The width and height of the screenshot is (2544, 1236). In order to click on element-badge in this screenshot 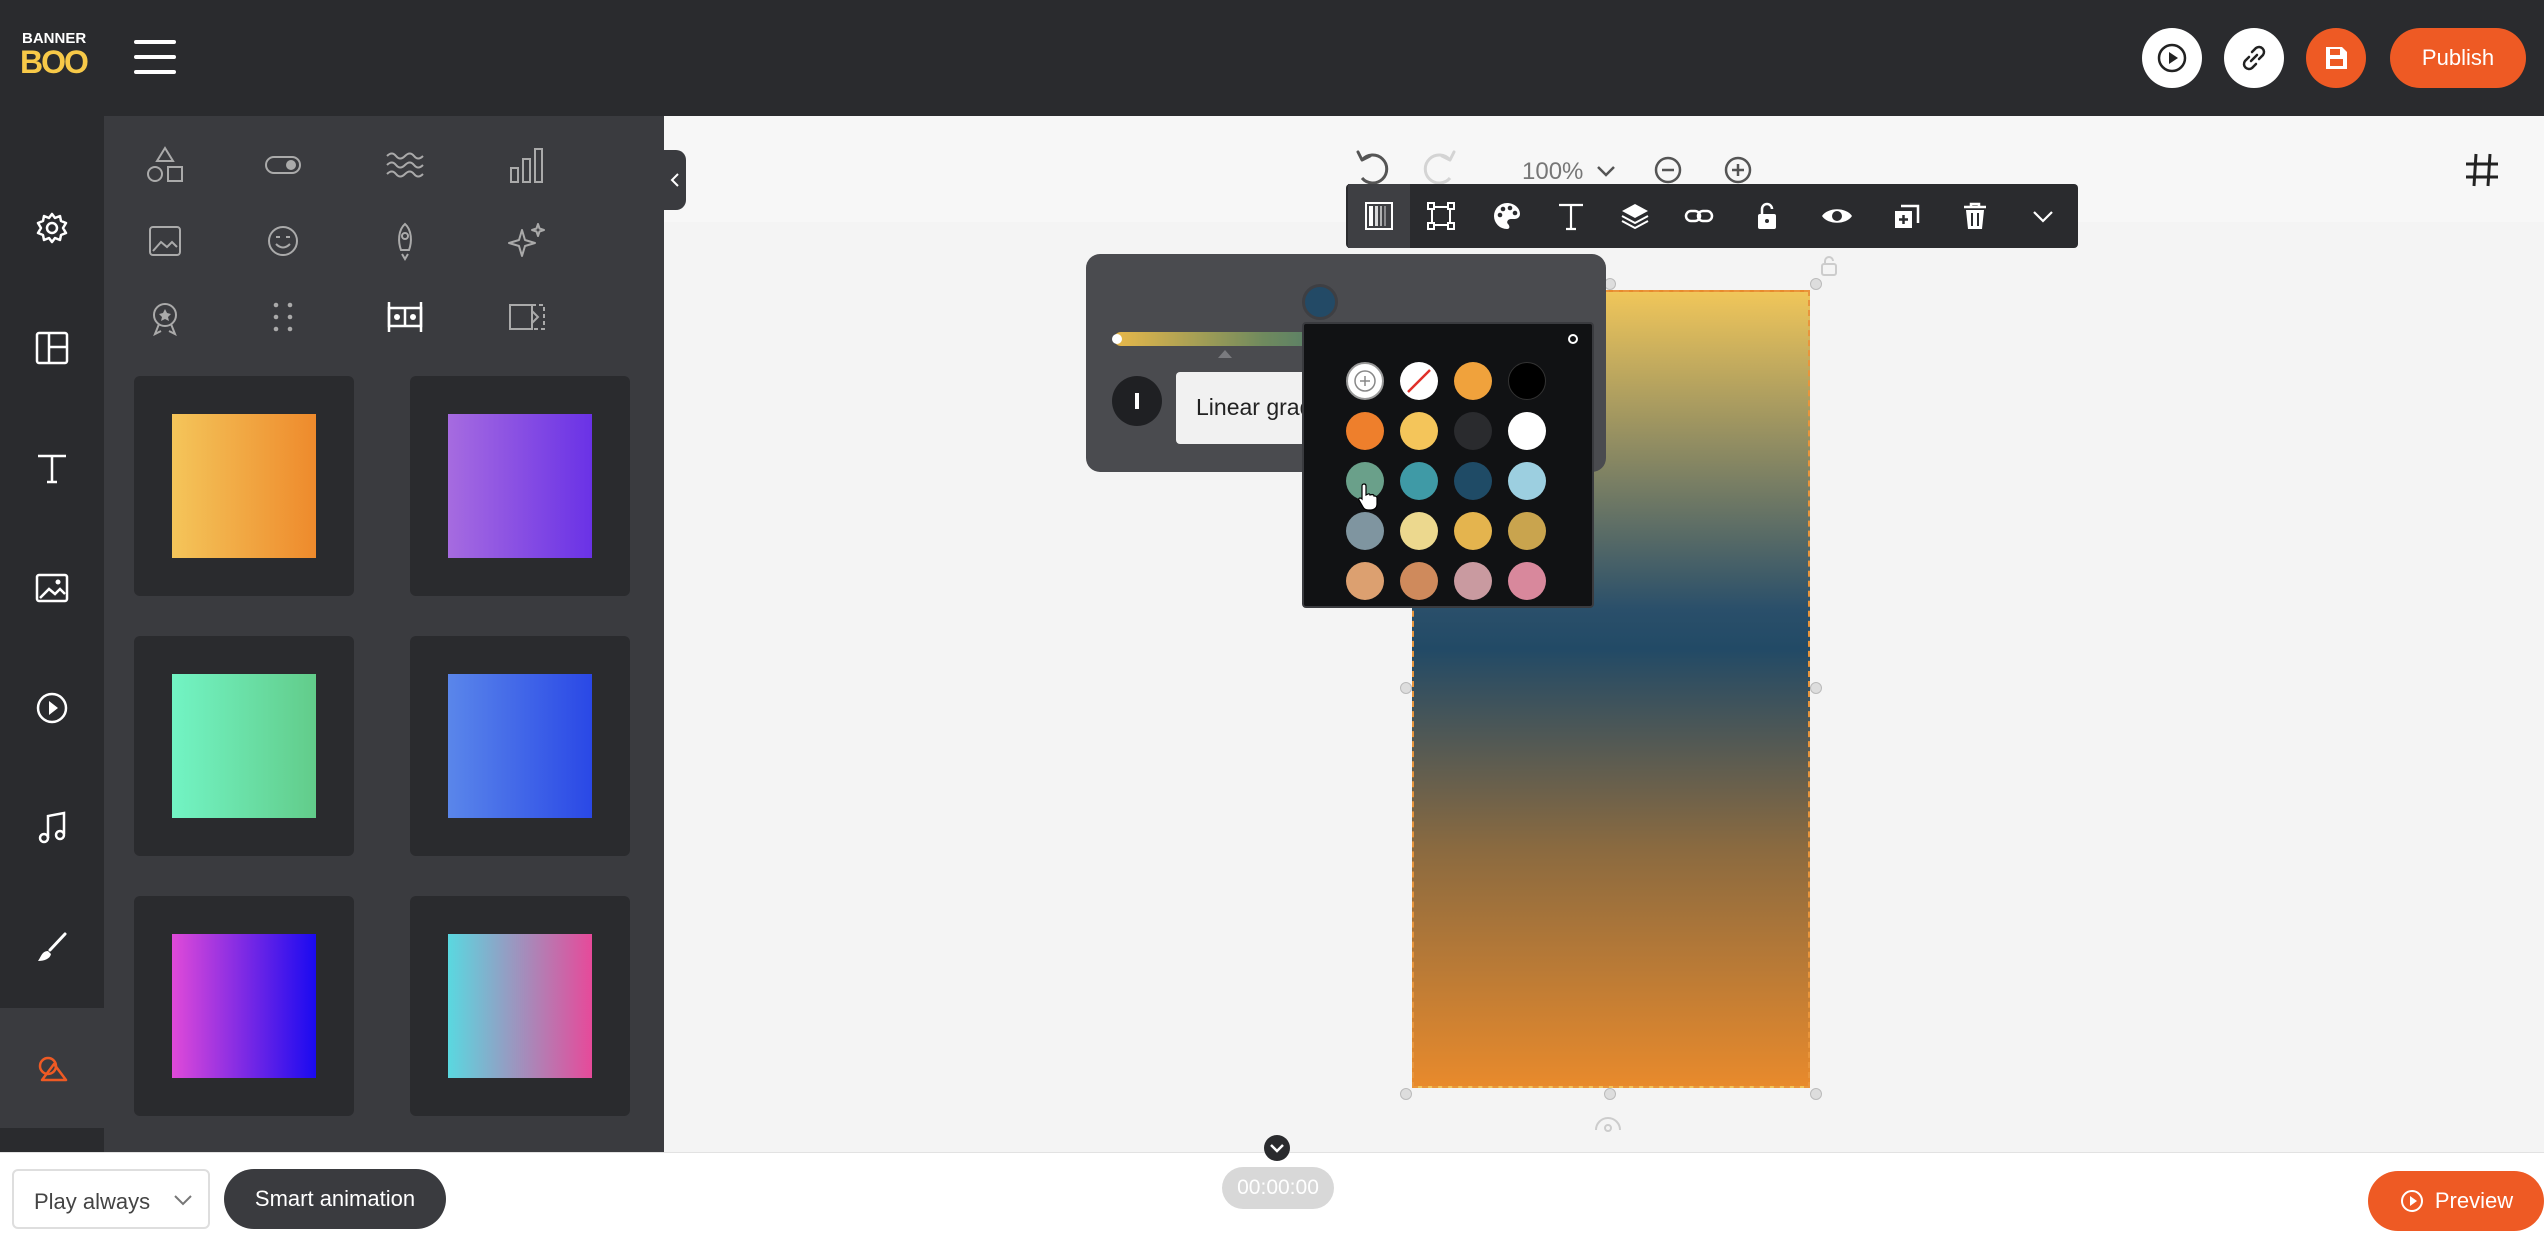, I will do `click(165, 317)`.